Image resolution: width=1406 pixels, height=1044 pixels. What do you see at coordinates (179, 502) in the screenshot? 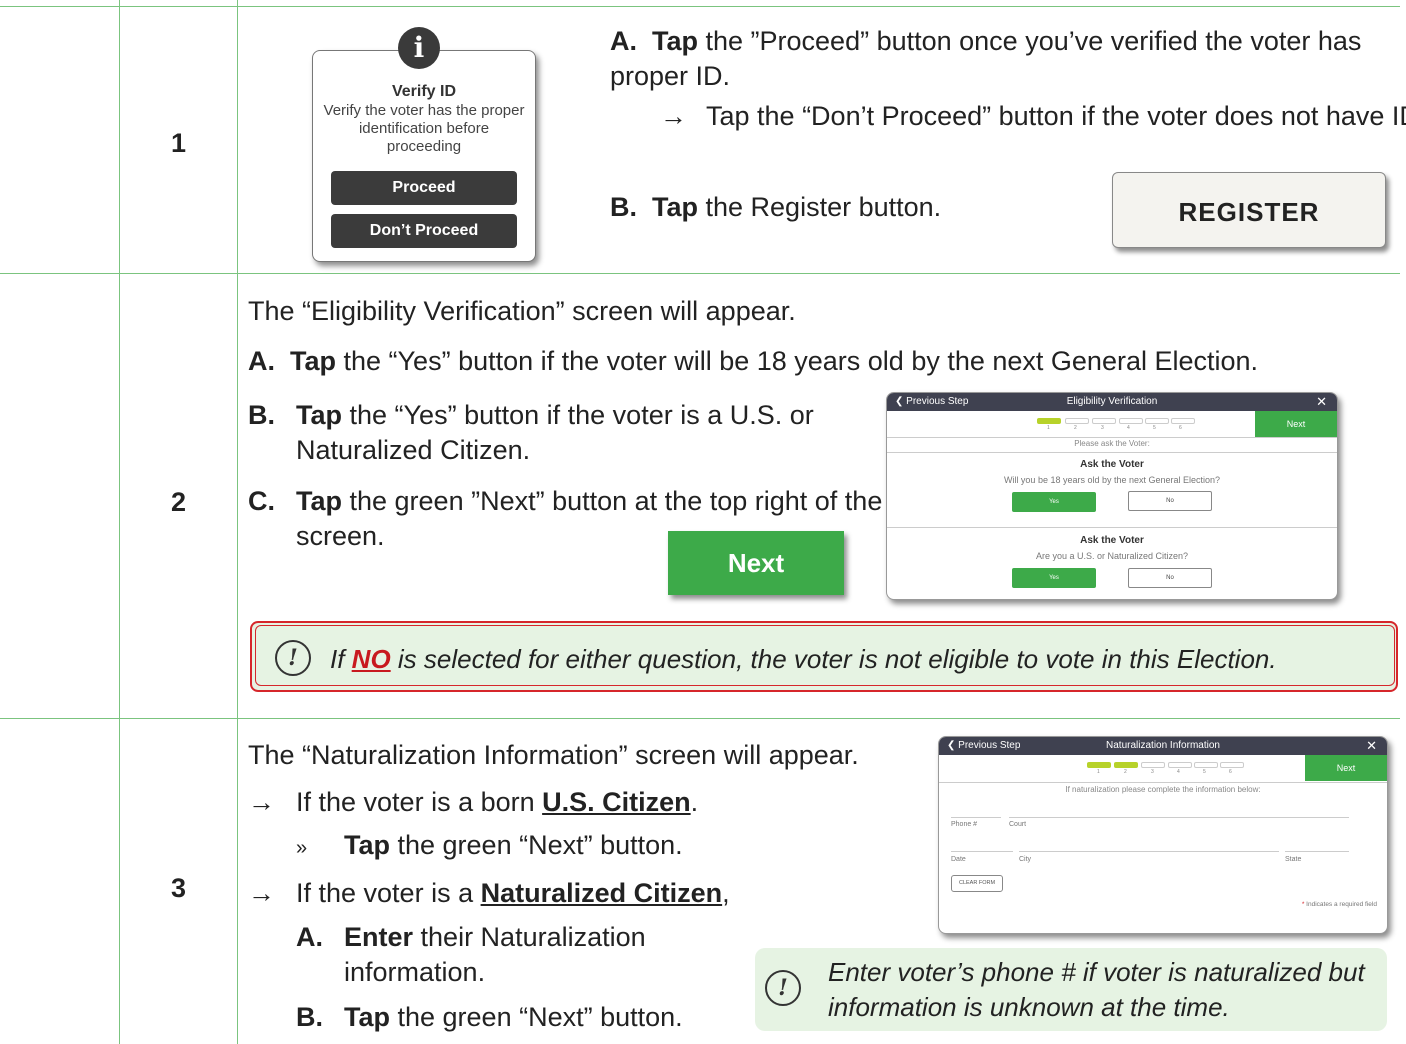
I see `step-number: 2` at bounding box center [179, 502].